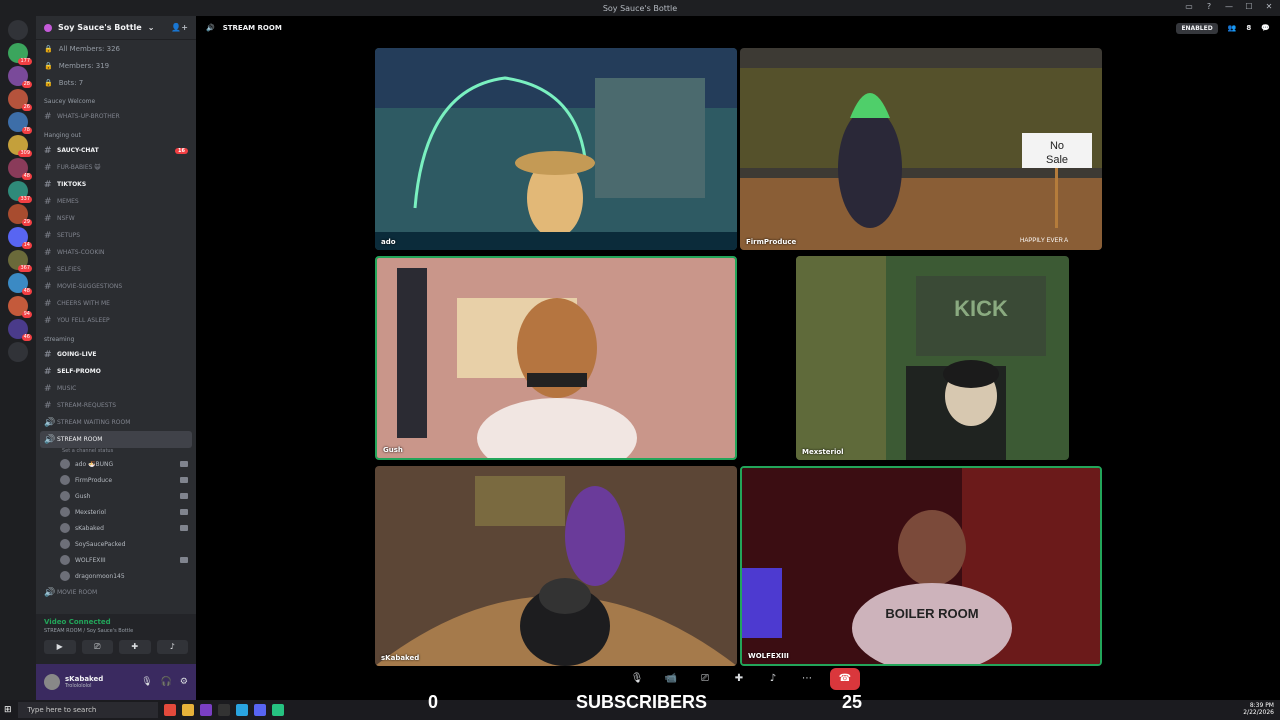 Image resolution: width=1280 pixels, height=720 pixels. Describe the element at coordinates (1209, 6) in the screenshot. I see `help-icon: ?` at that location.